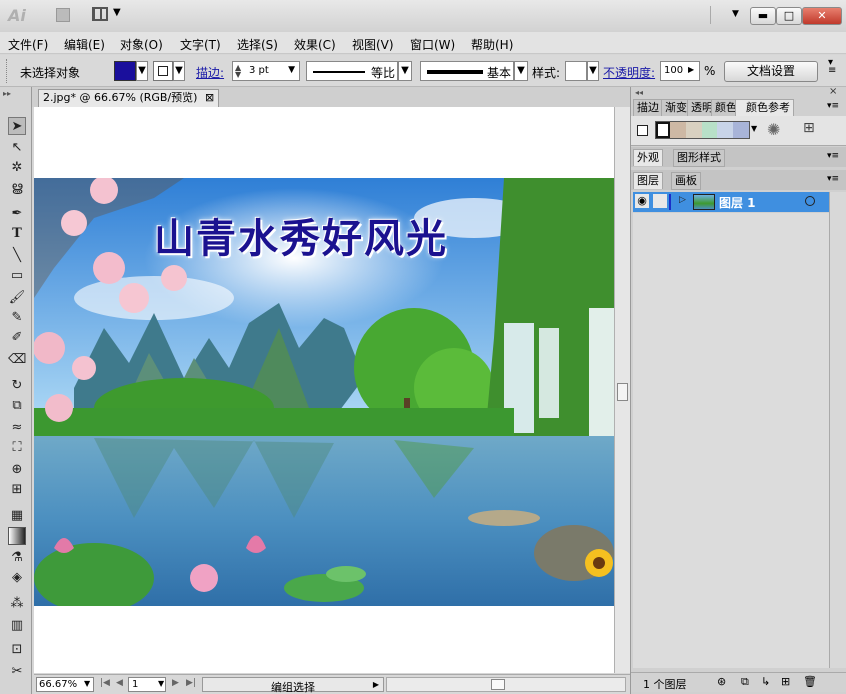 Image resolution: width=846 pixels, height=694 pixels. I want to click on variable-width-profile: 等比, so click(352, 71).